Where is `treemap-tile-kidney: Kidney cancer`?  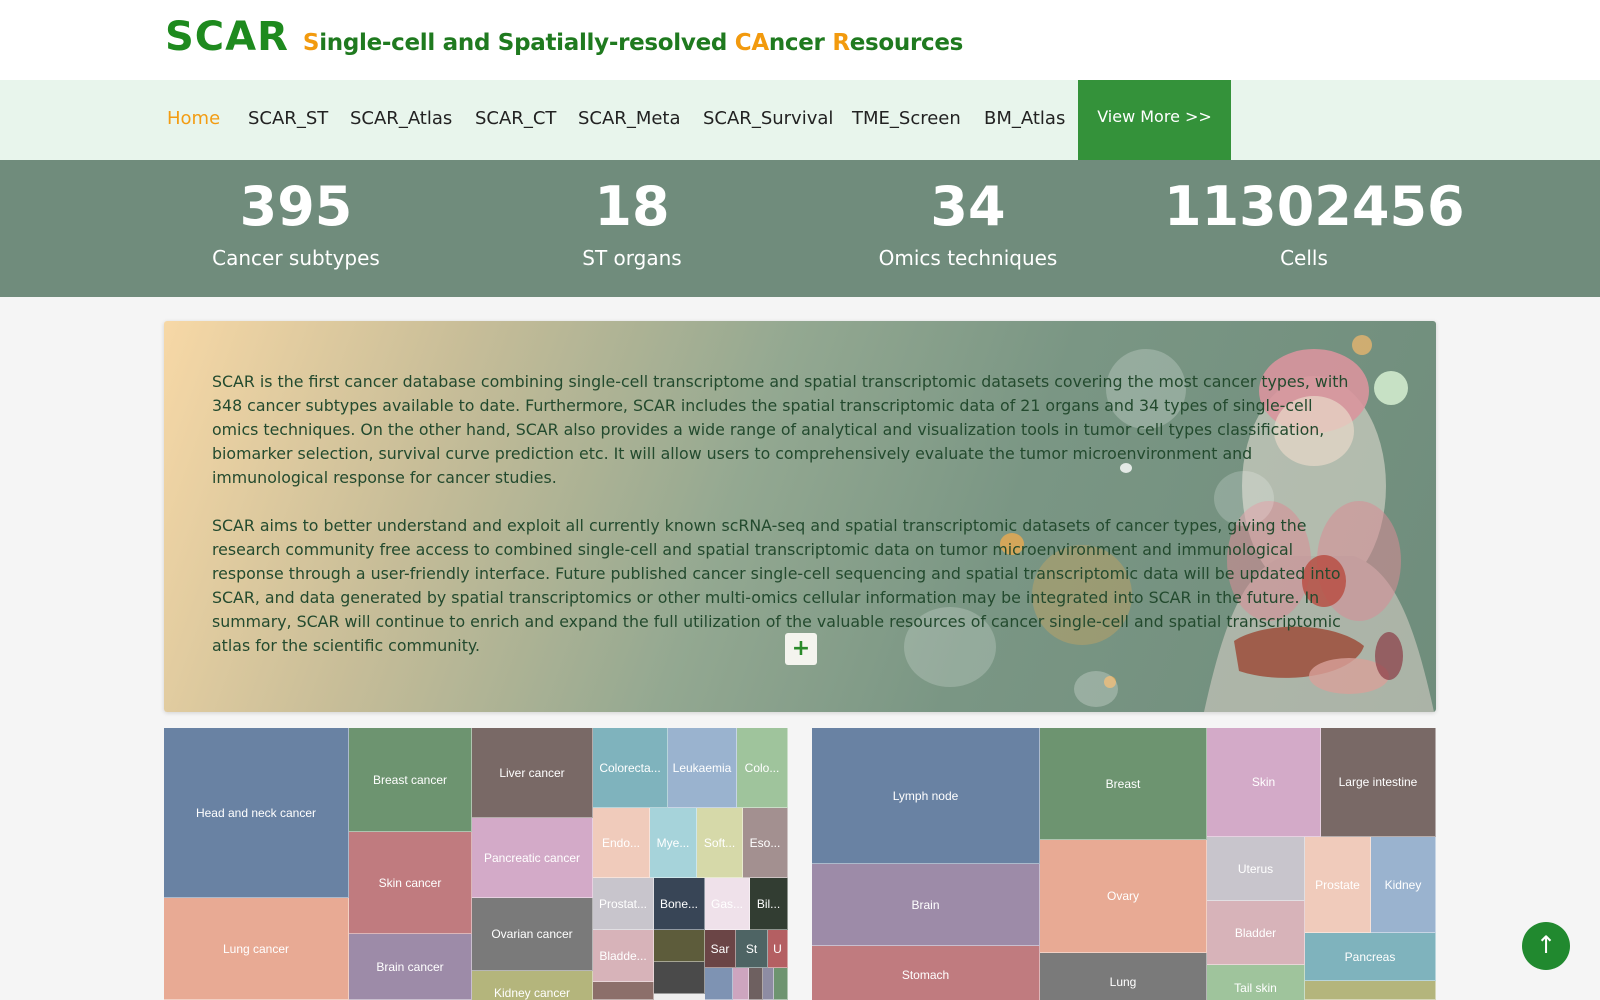
treemap-tile-kidney: Kidney cancer is located at coordinates (532, 985).